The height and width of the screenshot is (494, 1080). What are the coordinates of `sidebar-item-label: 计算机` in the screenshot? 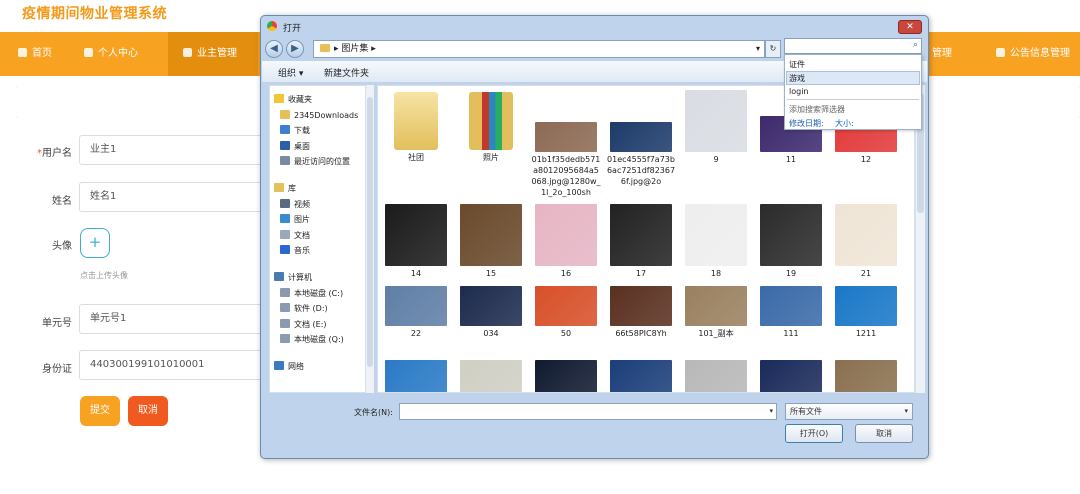 It's located at (300, 277).